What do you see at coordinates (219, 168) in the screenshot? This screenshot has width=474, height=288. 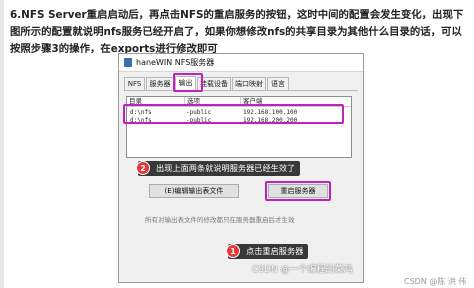 I see `callout-2: 出现上面两条就说明服务器已经生效了` at bounding box center [219, 168].